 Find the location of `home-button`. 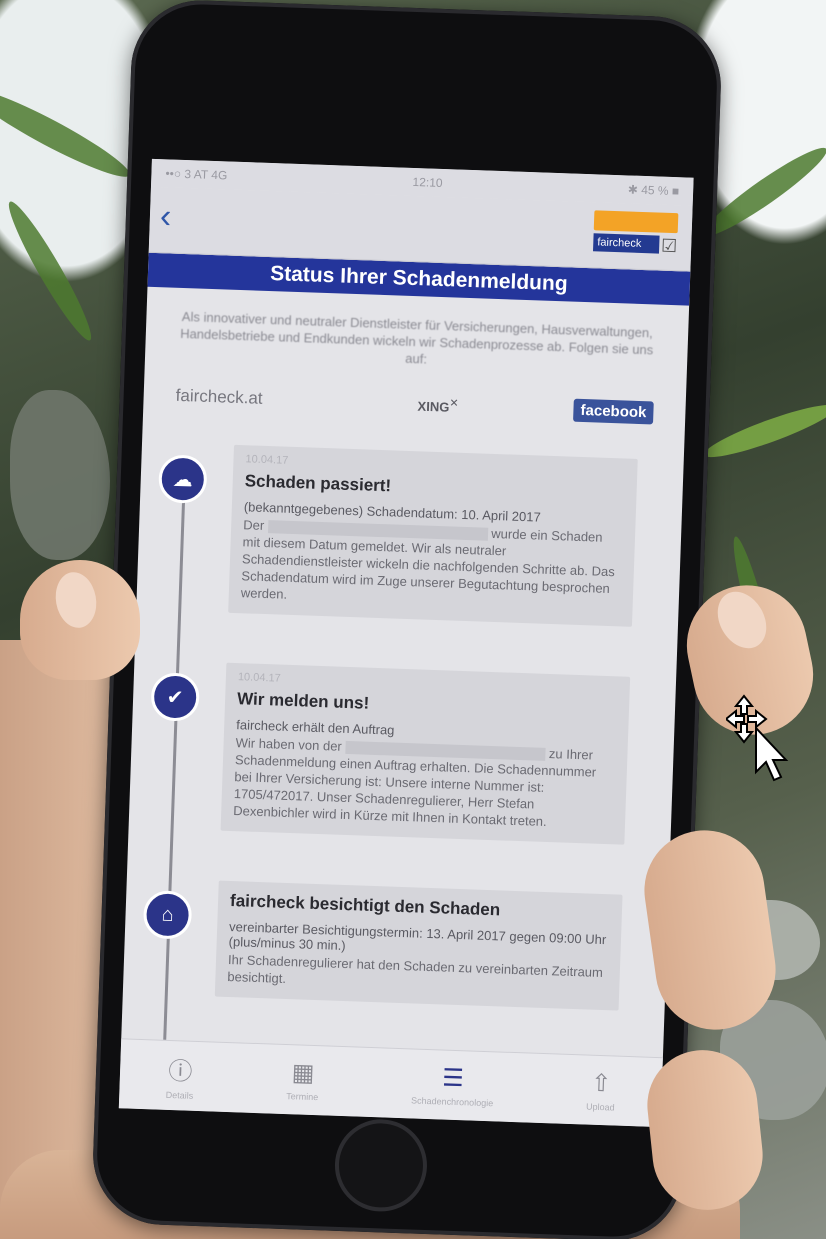

home-button is located at coordinates (381, 1165).